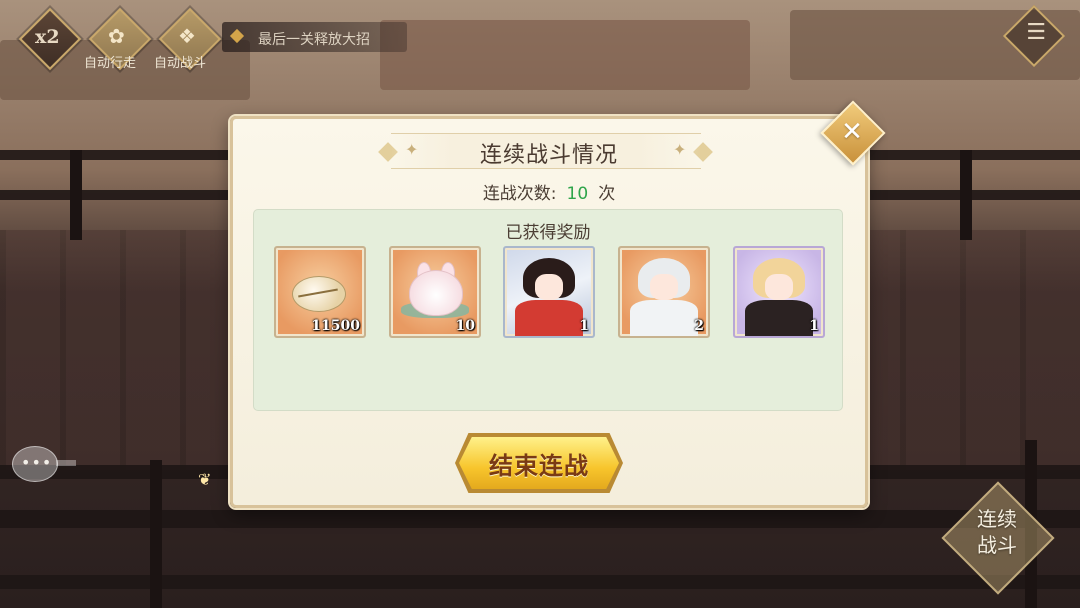  Describe the element at coordinates (577, 194) in the screenshot. I see `battle-count-value: 10` at that location.